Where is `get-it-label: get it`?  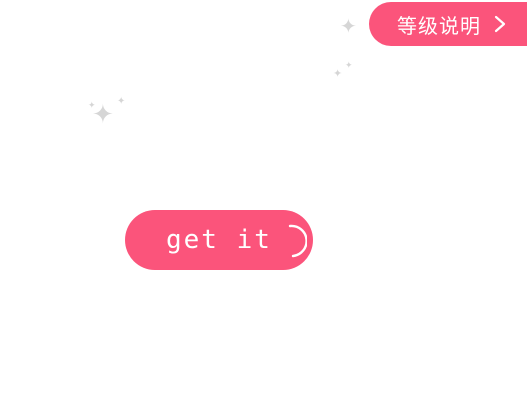
get-it-label: get it is located at coordinates (219, 240).